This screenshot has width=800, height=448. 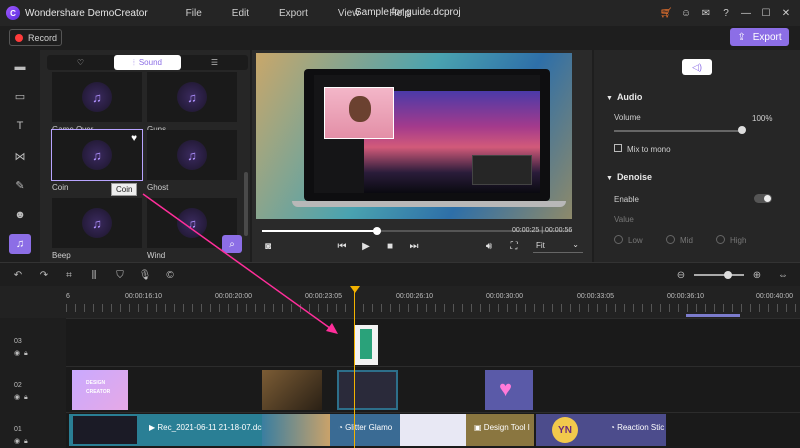 I want to click on radio-high, so click(x=720, y=239).